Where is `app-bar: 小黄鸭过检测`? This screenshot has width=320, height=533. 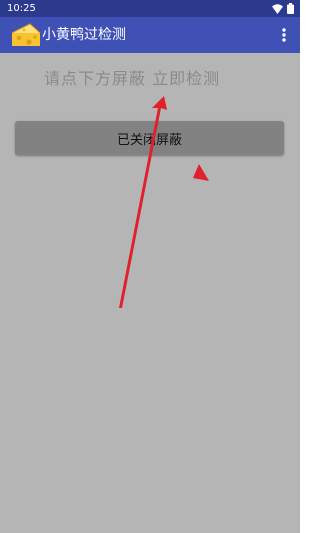
app-bar: 小黄鸭过检测 is located at coordinates (150, 35).